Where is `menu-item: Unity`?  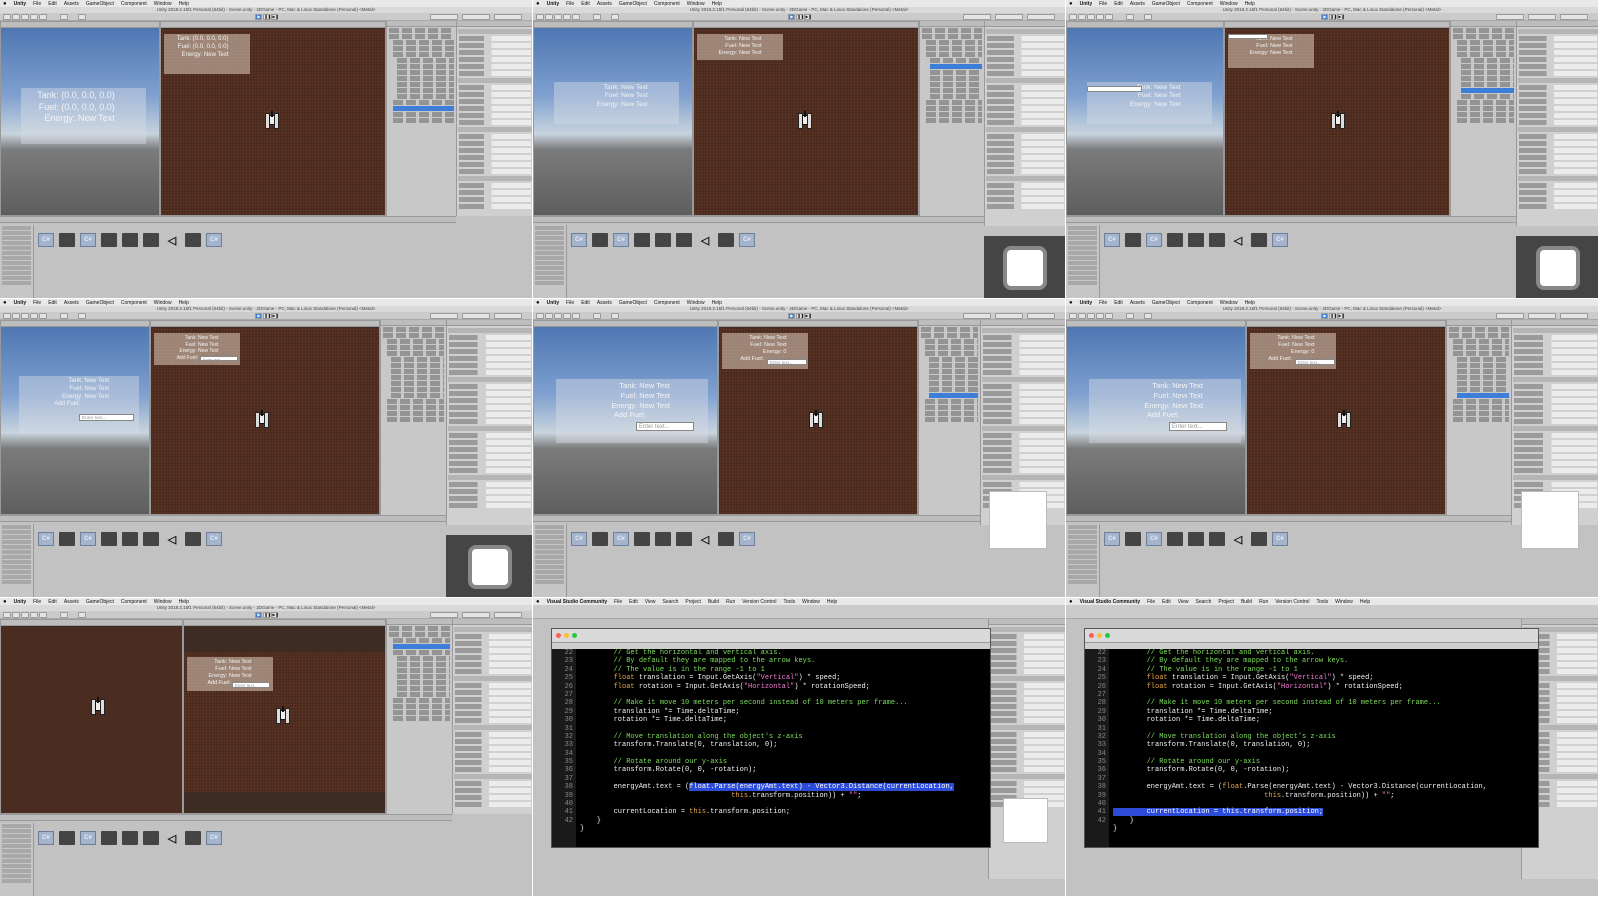
menu-item: Unity is located at coordinates (20, 4).